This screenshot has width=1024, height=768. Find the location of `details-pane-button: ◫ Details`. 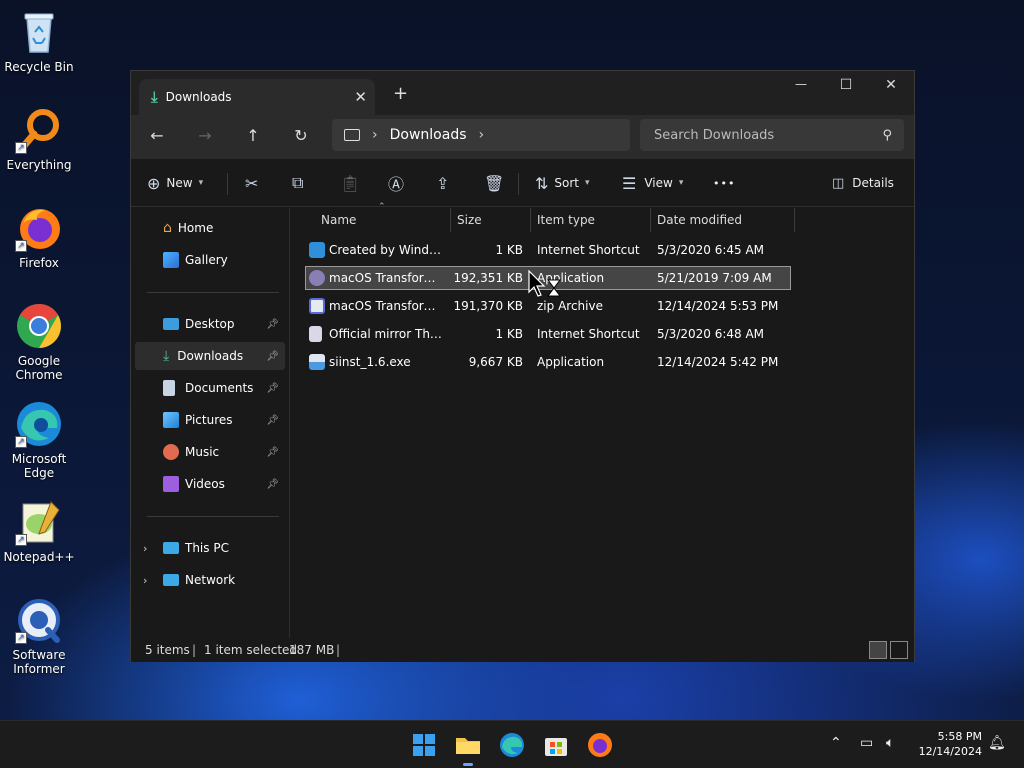

details-pane-button: ◫ Details is located at coordinates (863, 183).